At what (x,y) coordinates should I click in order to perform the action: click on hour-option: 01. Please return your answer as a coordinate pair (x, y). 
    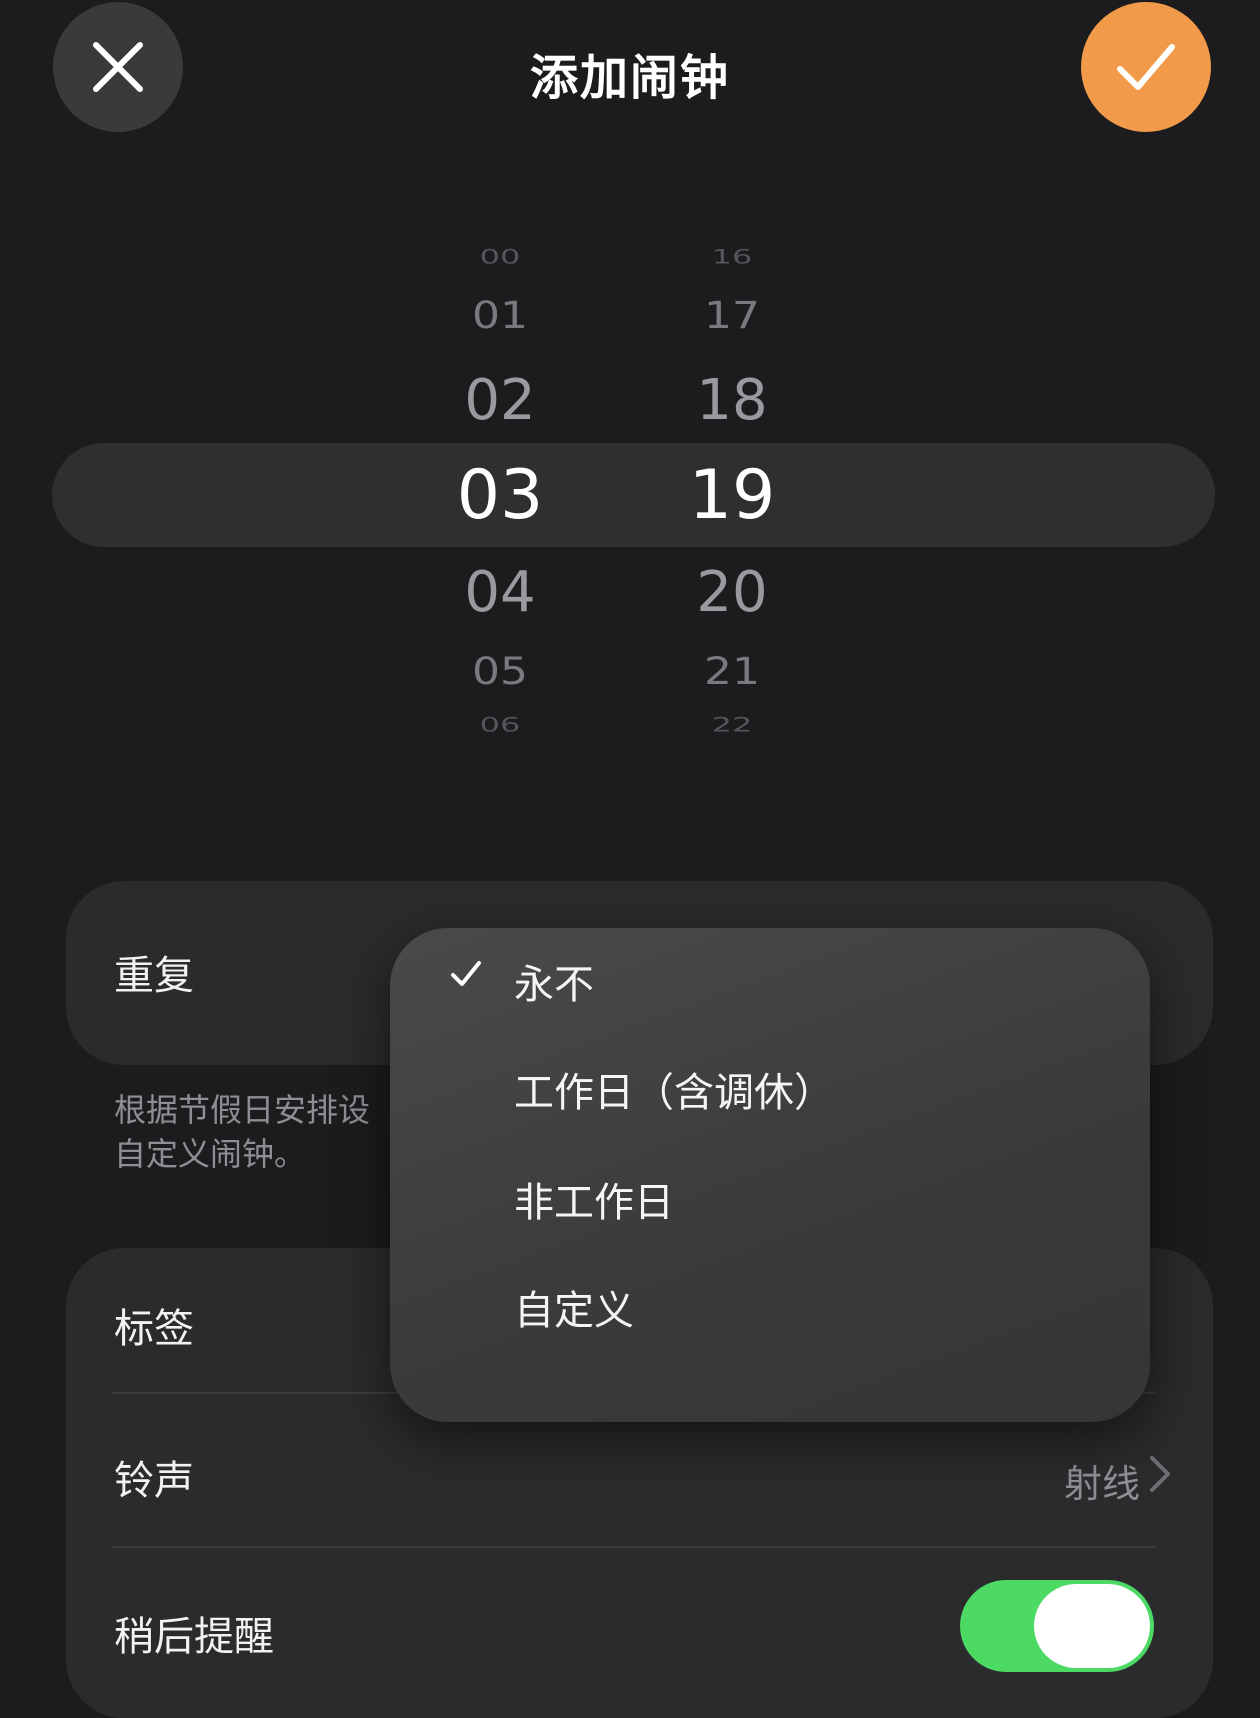
    Looking at the image, I should click on (500, 315).